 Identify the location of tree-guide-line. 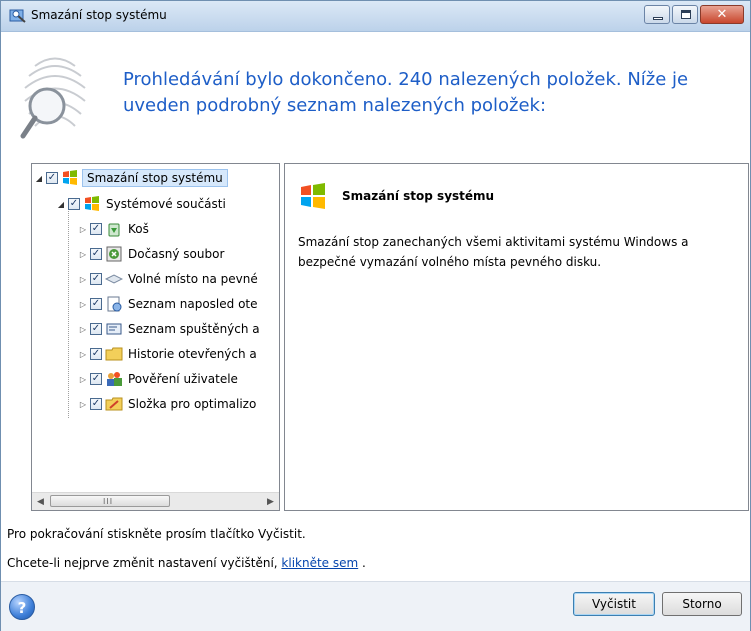
(68, 313).